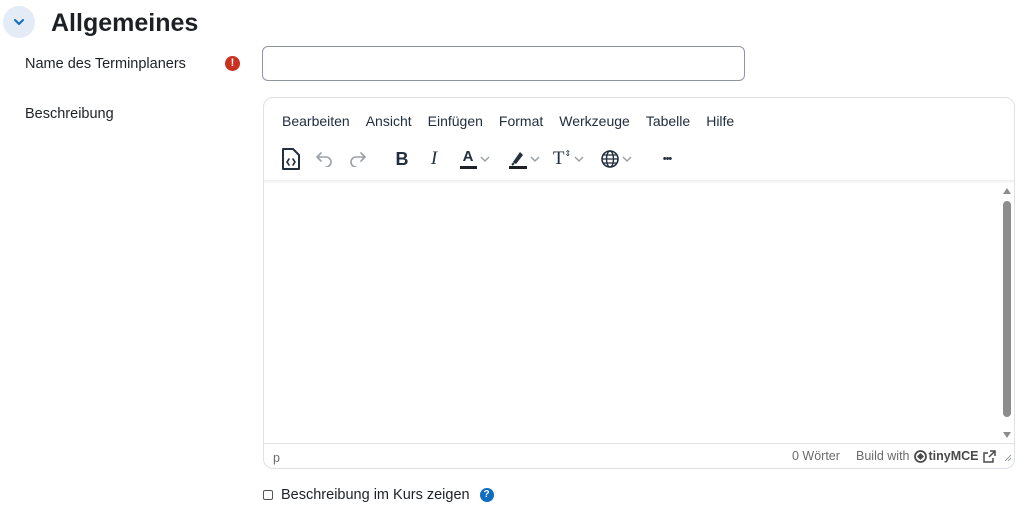  Describe the element at coordinates (639, 455) in the screenshot. I see `editor-statusbar: p 0 Wörter Build with tinyMCE` at that location.